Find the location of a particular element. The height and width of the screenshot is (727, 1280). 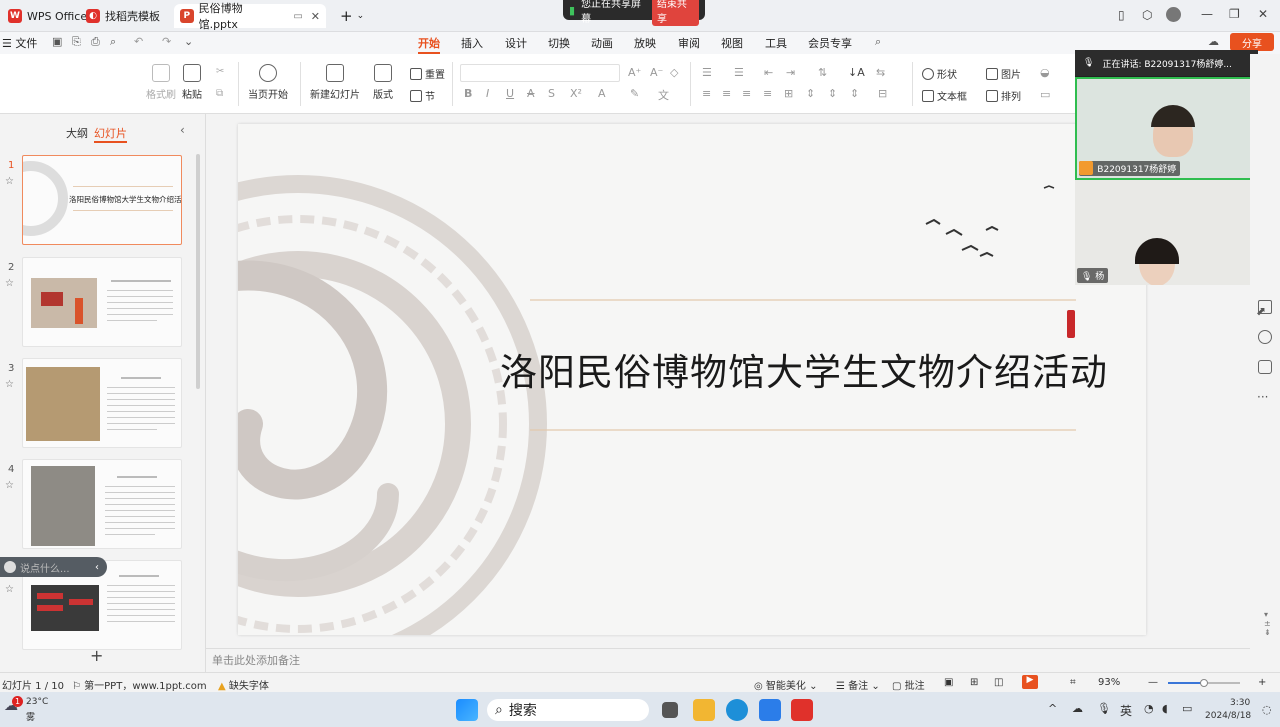

clock-time: 3:30 is located at coordinates (1240, 703).